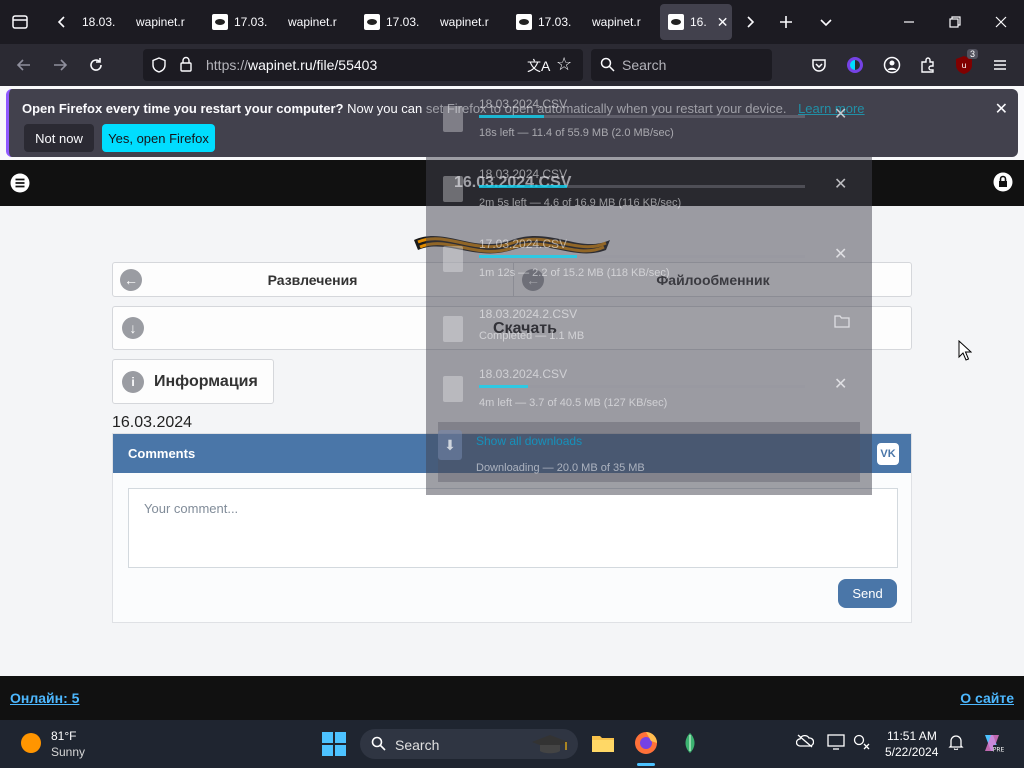 Image resolution: width=1024 pixels, height=768 pixels. Describe the element at coordinates (159, 67) in the screenshot. I see `tracking-protection-shield-icon` at that location.